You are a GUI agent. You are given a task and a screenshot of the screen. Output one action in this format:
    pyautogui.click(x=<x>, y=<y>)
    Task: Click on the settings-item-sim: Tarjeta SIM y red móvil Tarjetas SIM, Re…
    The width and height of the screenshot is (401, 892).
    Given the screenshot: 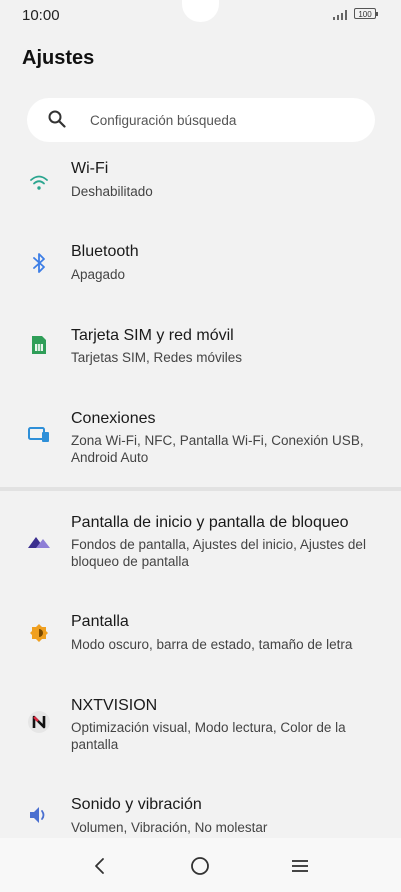 What is the action you would take?
    pyautogui.click(x=200, y=360)
    